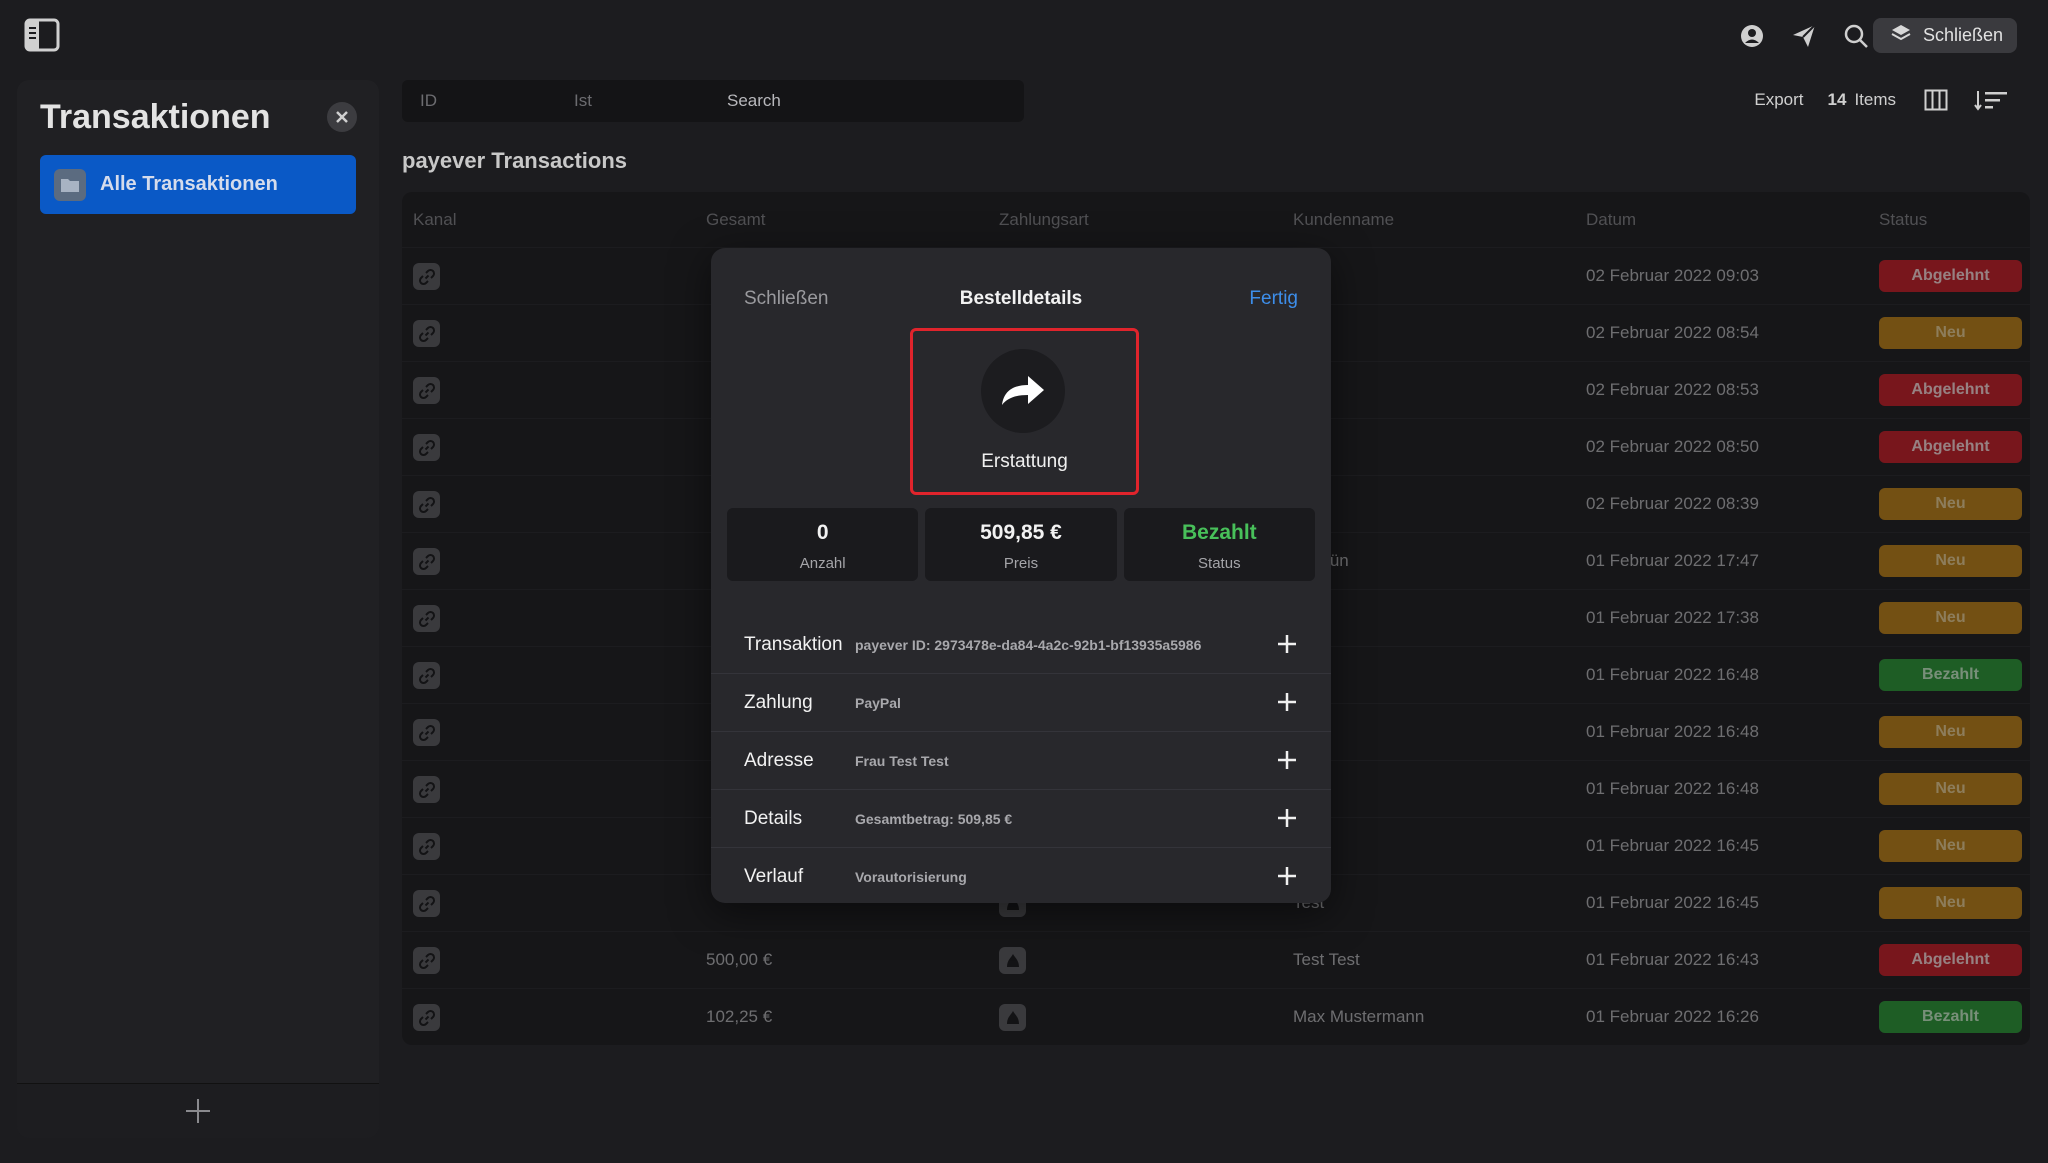 The height and width of the screenshot is (1163, 2048). Describe the element at coordinates (1326, 959) in the screenshot. I see `cell-kundenname: Test Test` at that location.